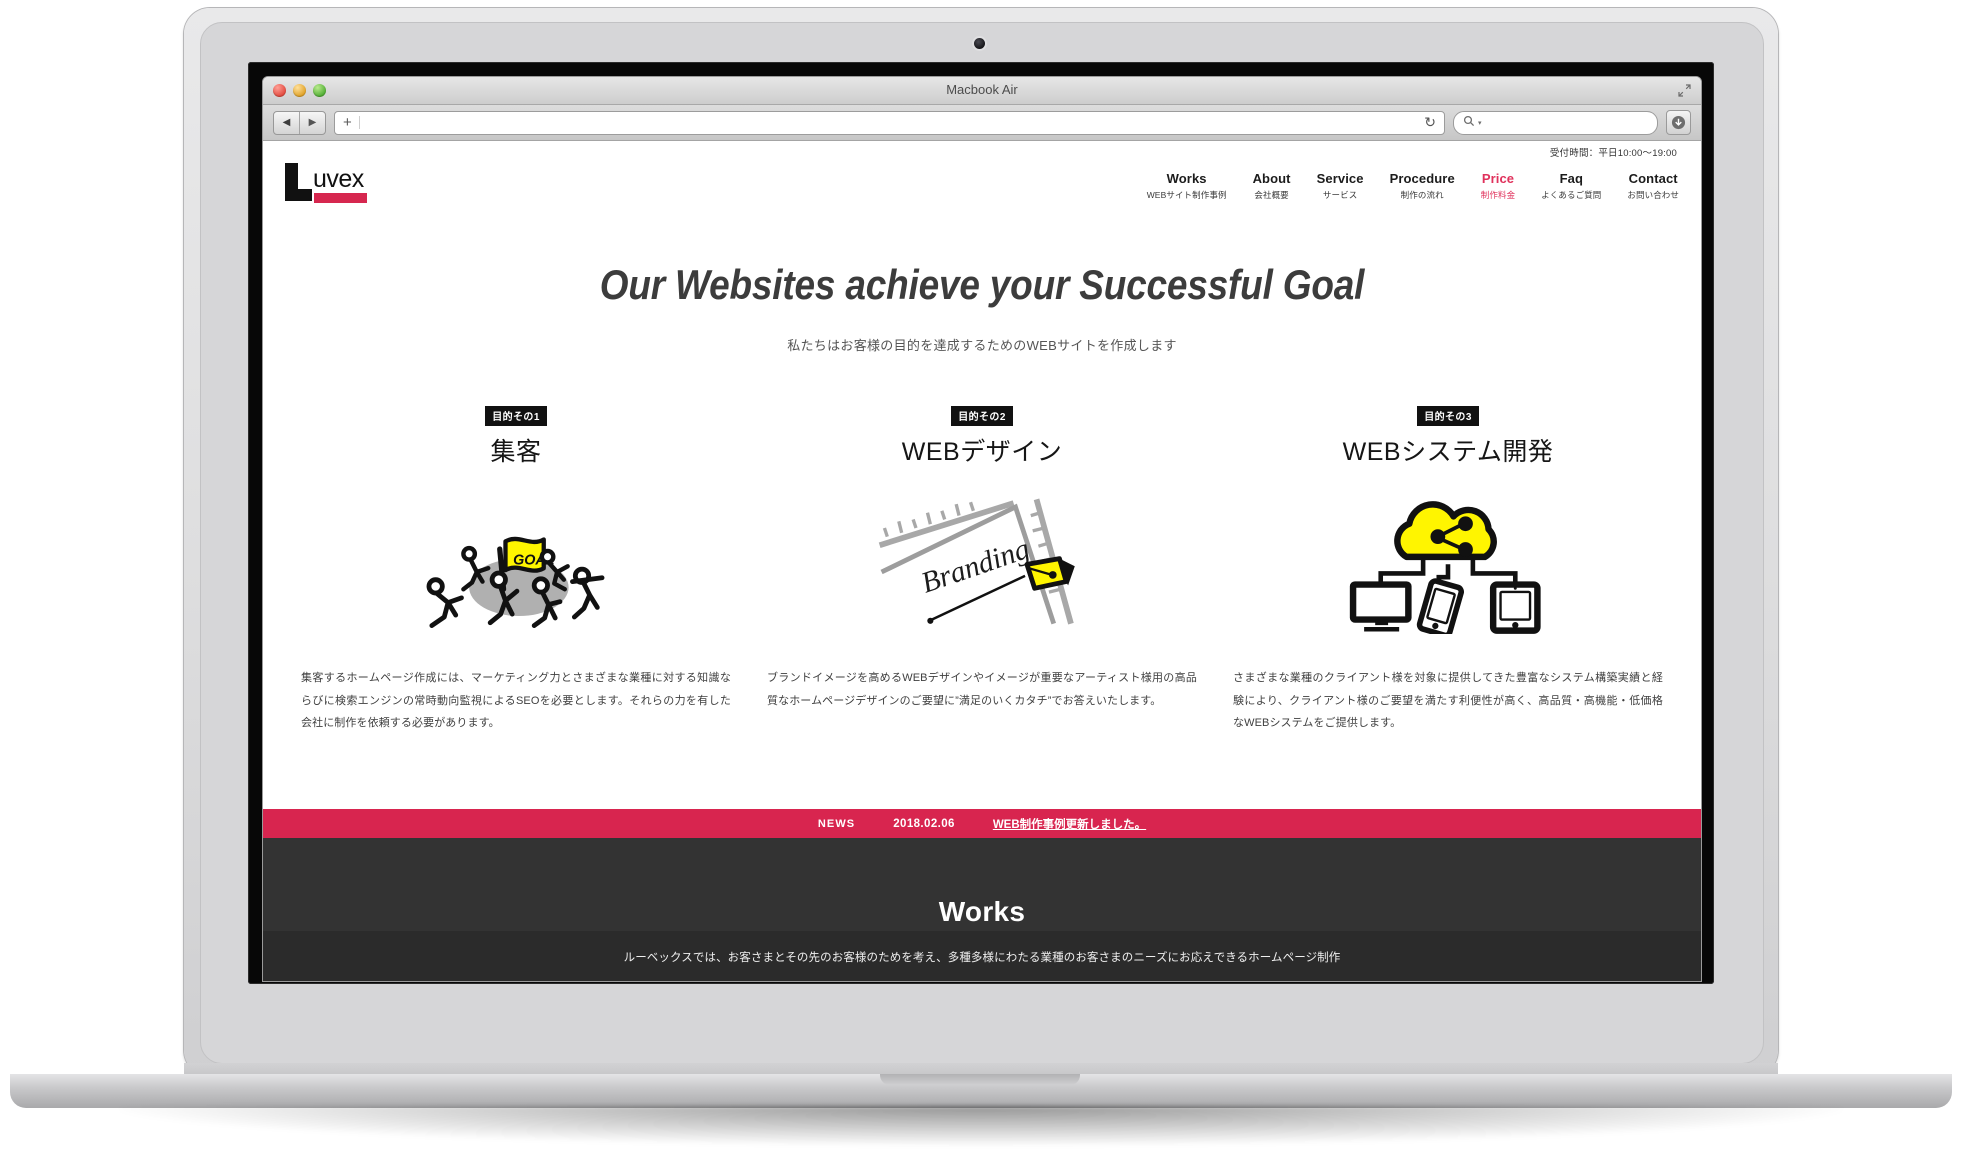 The image size is (1962, 1157). What do you see at coordinates (1555, 122) in the screenshot?
I see `search-field: ▾` at bounding box center [1555, 122].